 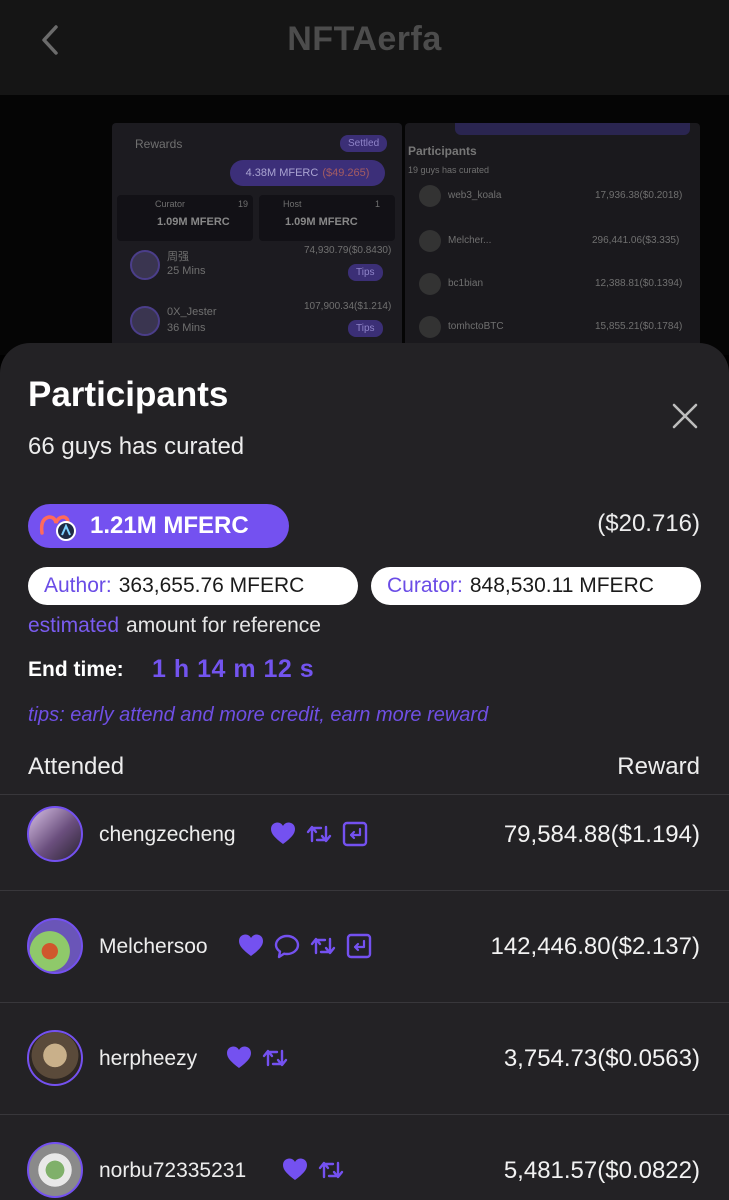 What do you see at coordinates (192, 312) in the screenshot?
I see `preview-row-name: 0X_Jester` at bounding box center [192, 312].